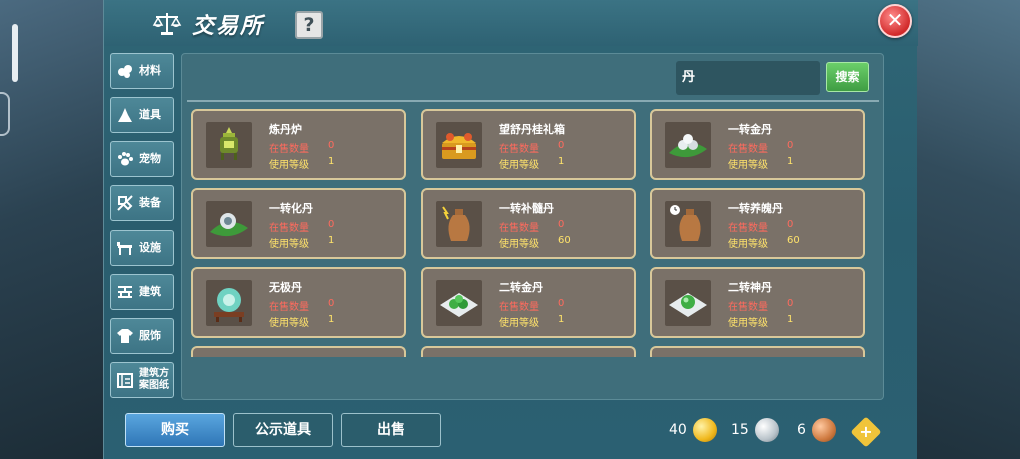 This screenshot has height=459, width=1020. I want to click on sidebar-item-equipment: 装备, so click(142, 203).